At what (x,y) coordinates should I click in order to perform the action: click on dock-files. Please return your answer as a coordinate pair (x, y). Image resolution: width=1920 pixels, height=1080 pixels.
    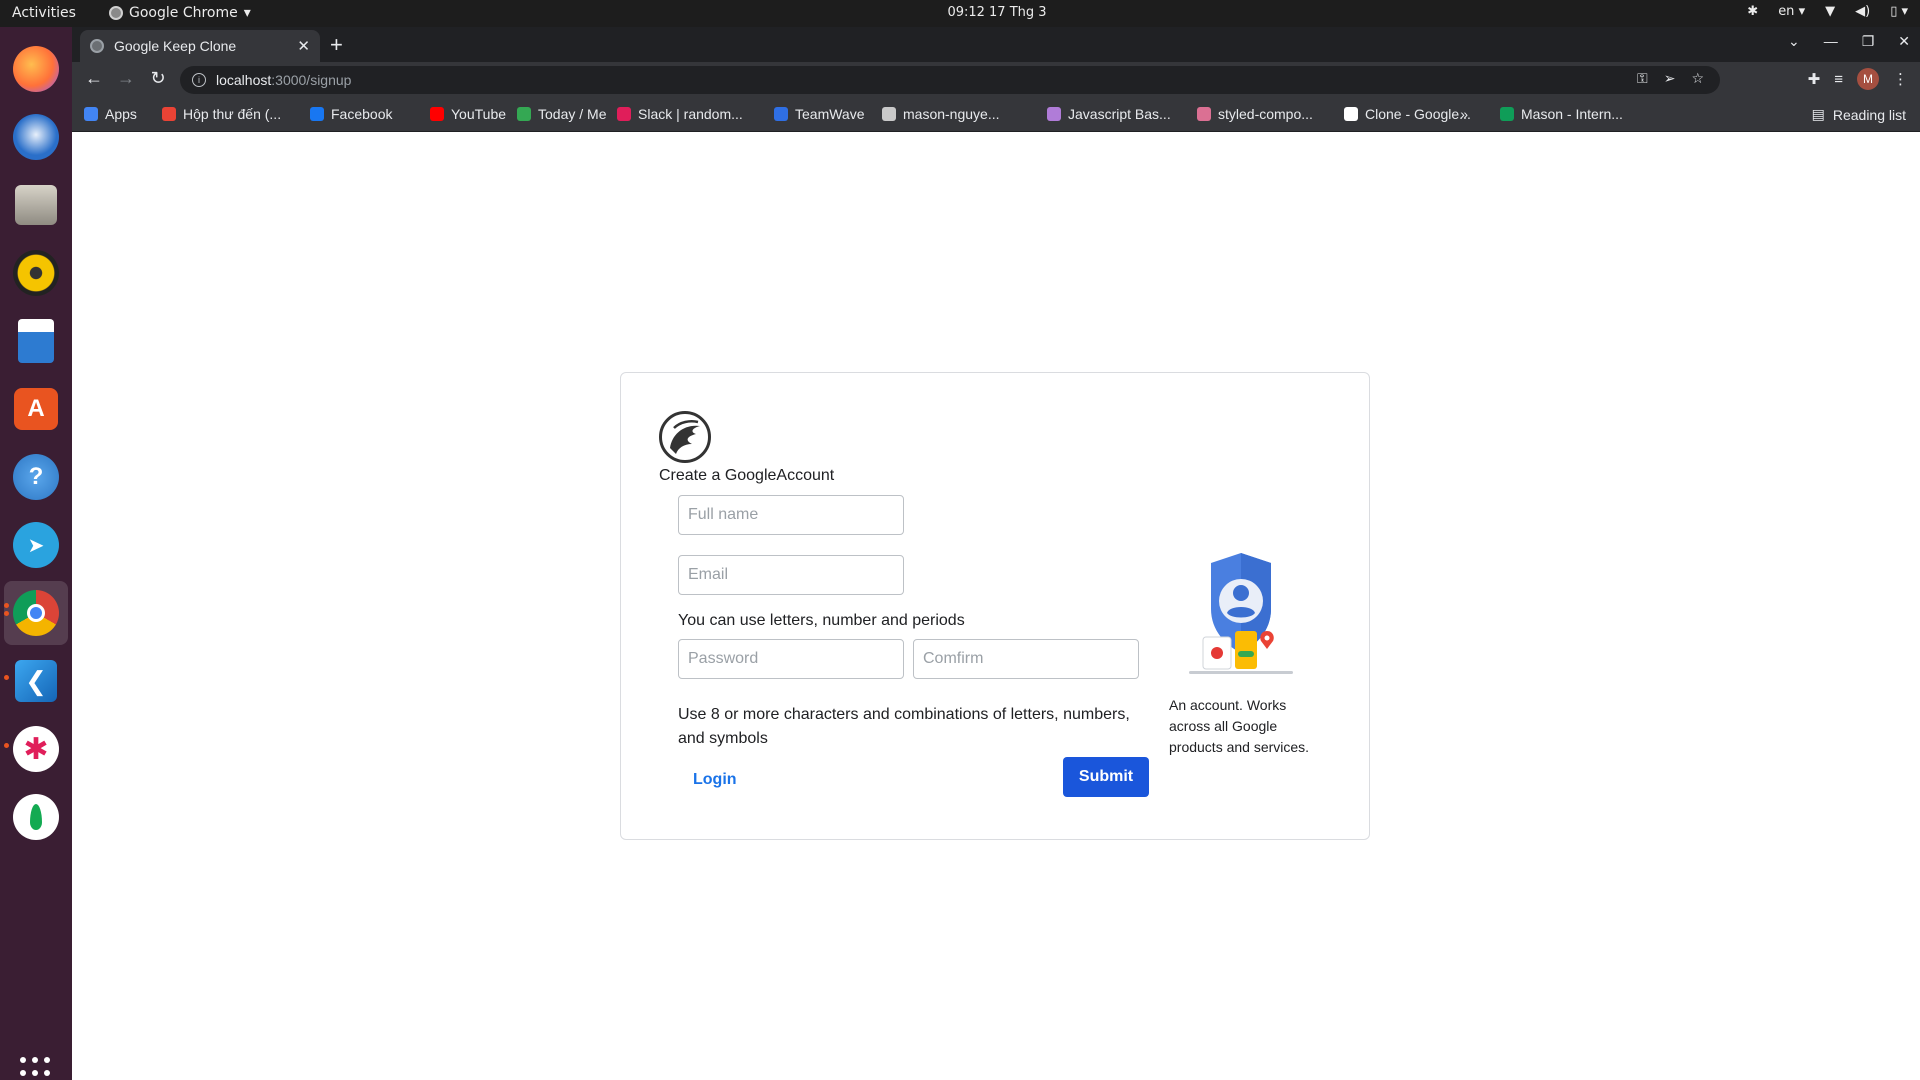
    Looking at the image, I should click on (36, 205).